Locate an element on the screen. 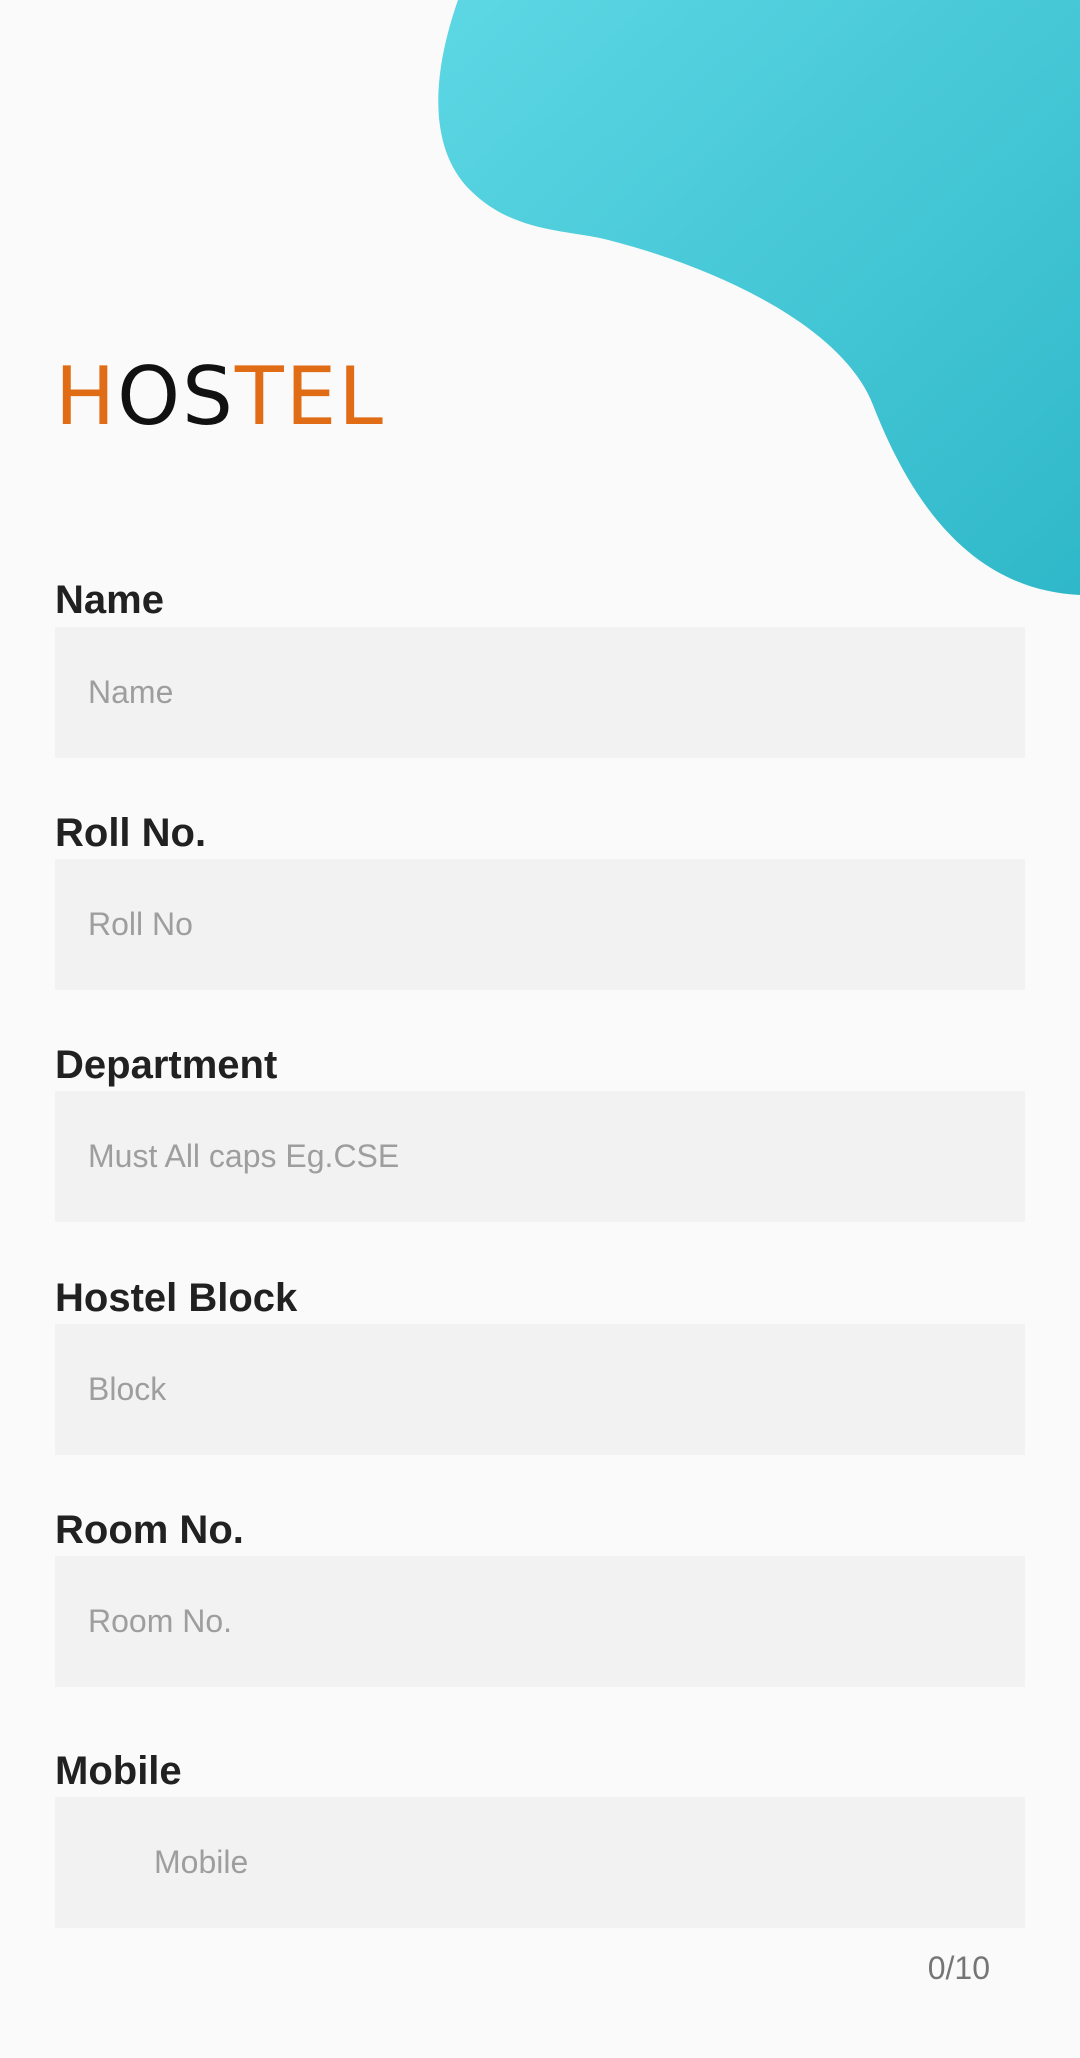  room-no-label: Room No. is located at coordinates (149, 1530).